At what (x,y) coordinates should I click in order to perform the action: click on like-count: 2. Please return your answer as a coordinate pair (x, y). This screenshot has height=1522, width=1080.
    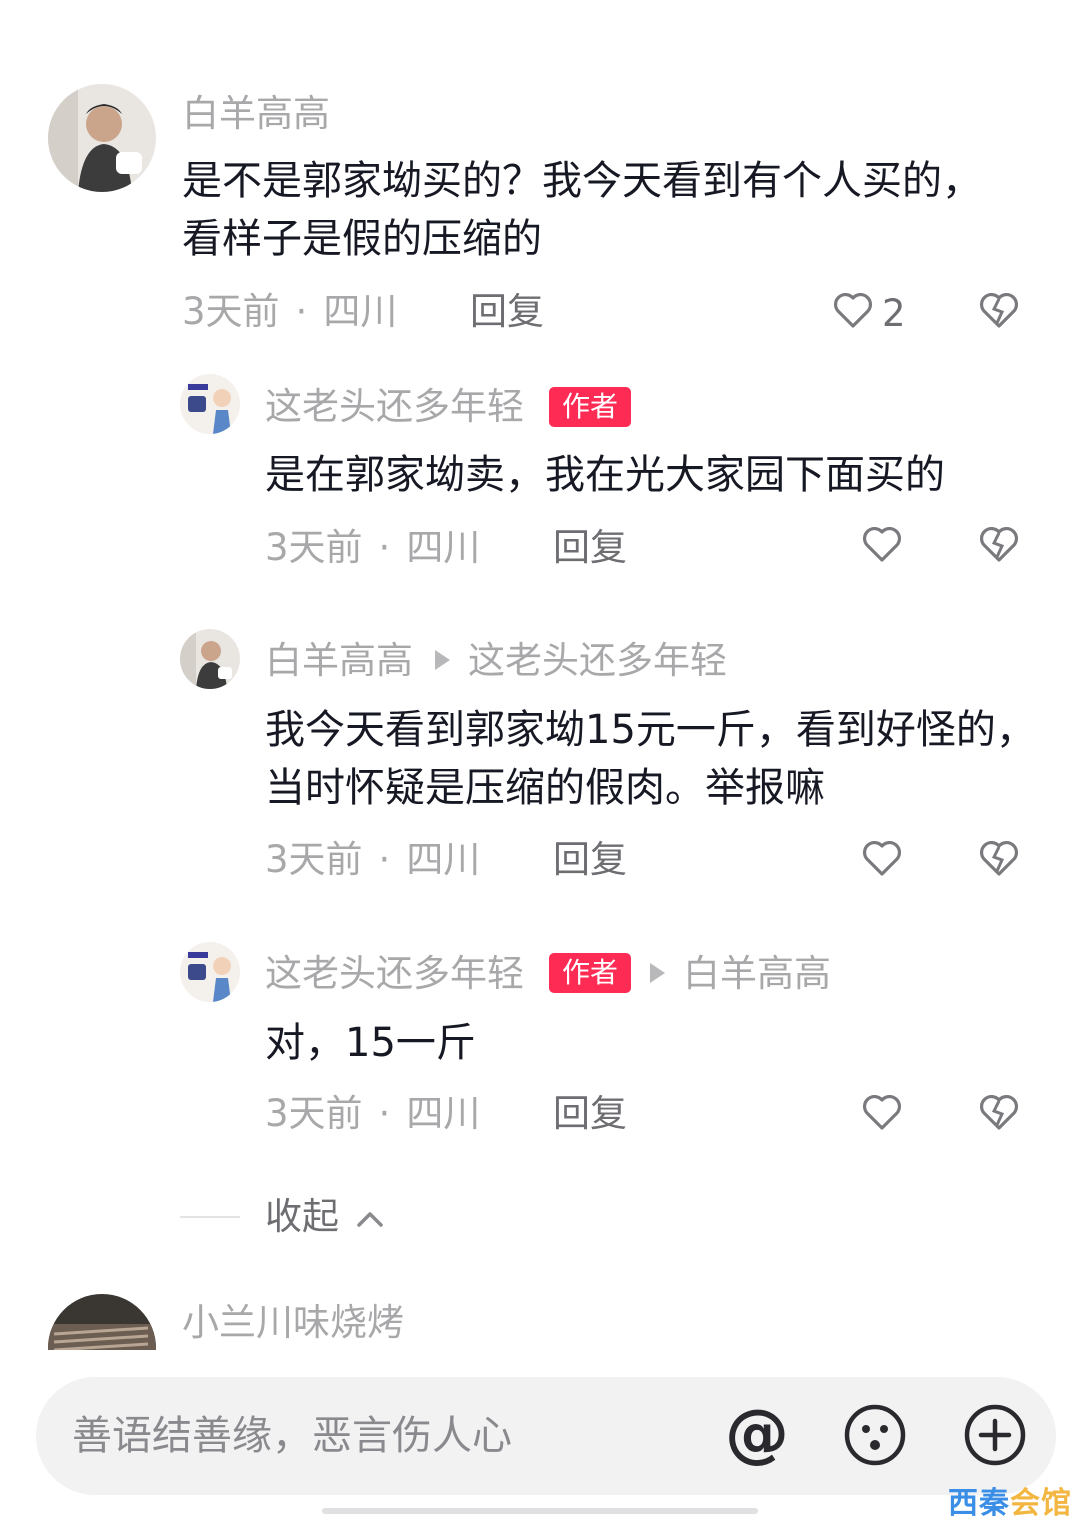
    Looking at the image, I should click on (894, 313).